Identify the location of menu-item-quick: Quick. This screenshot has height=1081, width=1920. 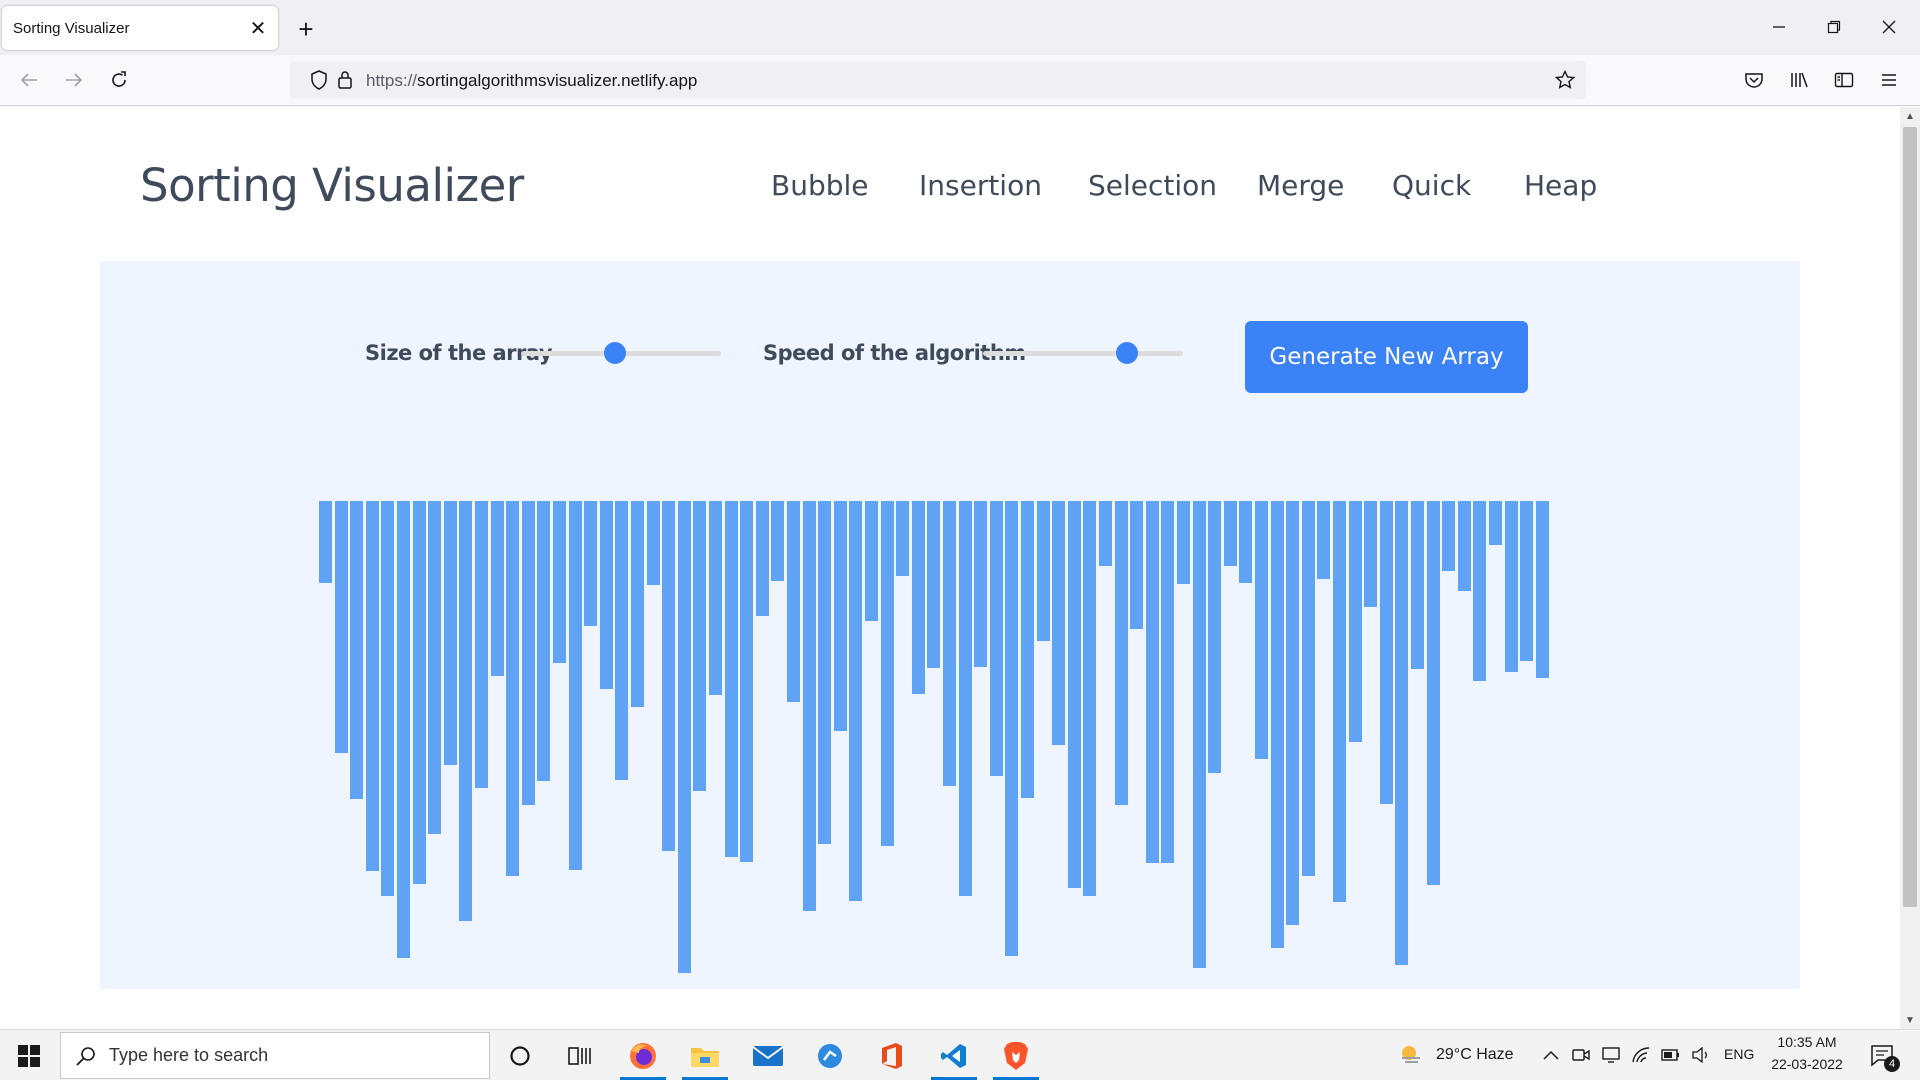
(1431, 185).